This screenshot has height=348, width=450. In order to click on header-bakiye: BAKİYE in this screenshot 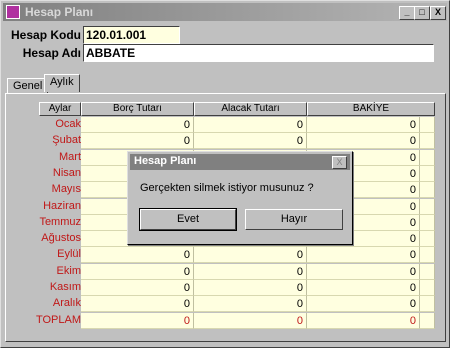, I will do `click(371, 109)`.